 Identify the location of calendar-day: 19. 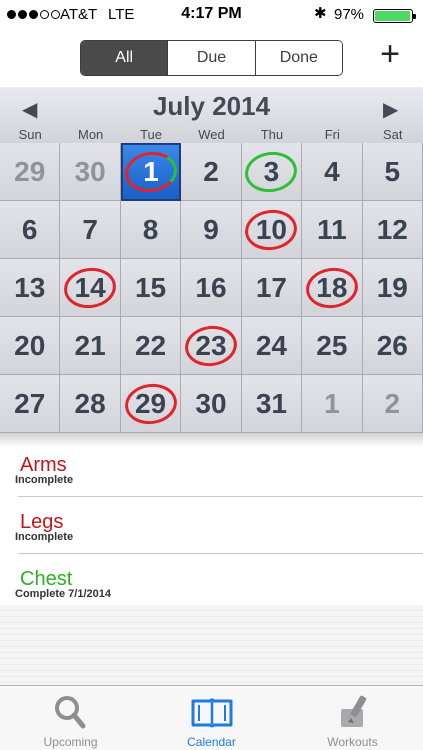
(392, 288).